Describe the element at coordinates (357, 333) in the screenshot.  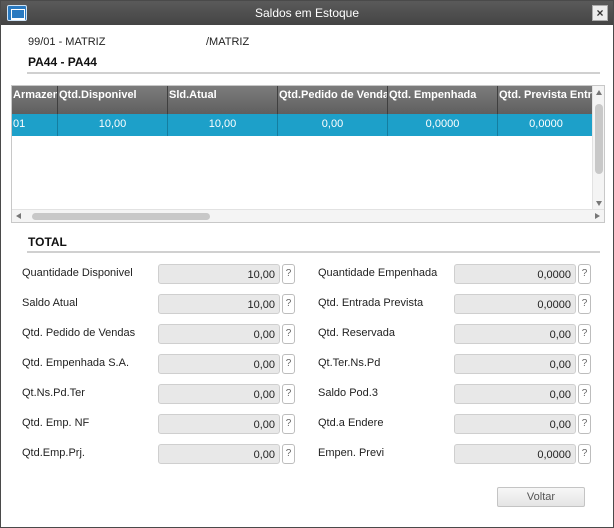
I see `qtd-reservada-label: Qtd. Reservada` at that location.